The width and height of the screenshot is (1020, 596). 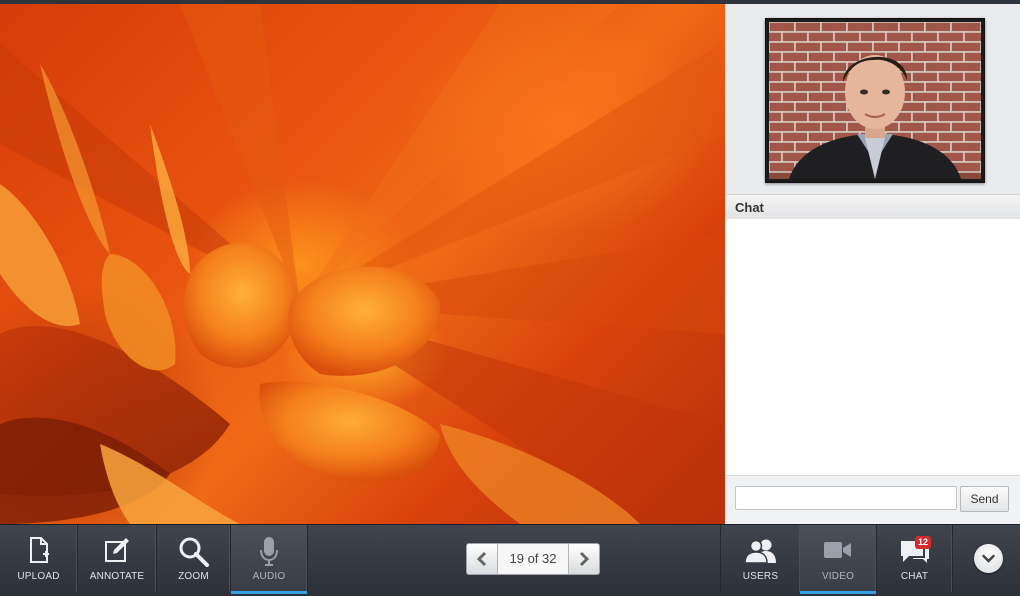 What do you see at coordinates (193, 576) in the screenshot?
I see `zoom-label: ZOOM` at bounding box center [193, 576].